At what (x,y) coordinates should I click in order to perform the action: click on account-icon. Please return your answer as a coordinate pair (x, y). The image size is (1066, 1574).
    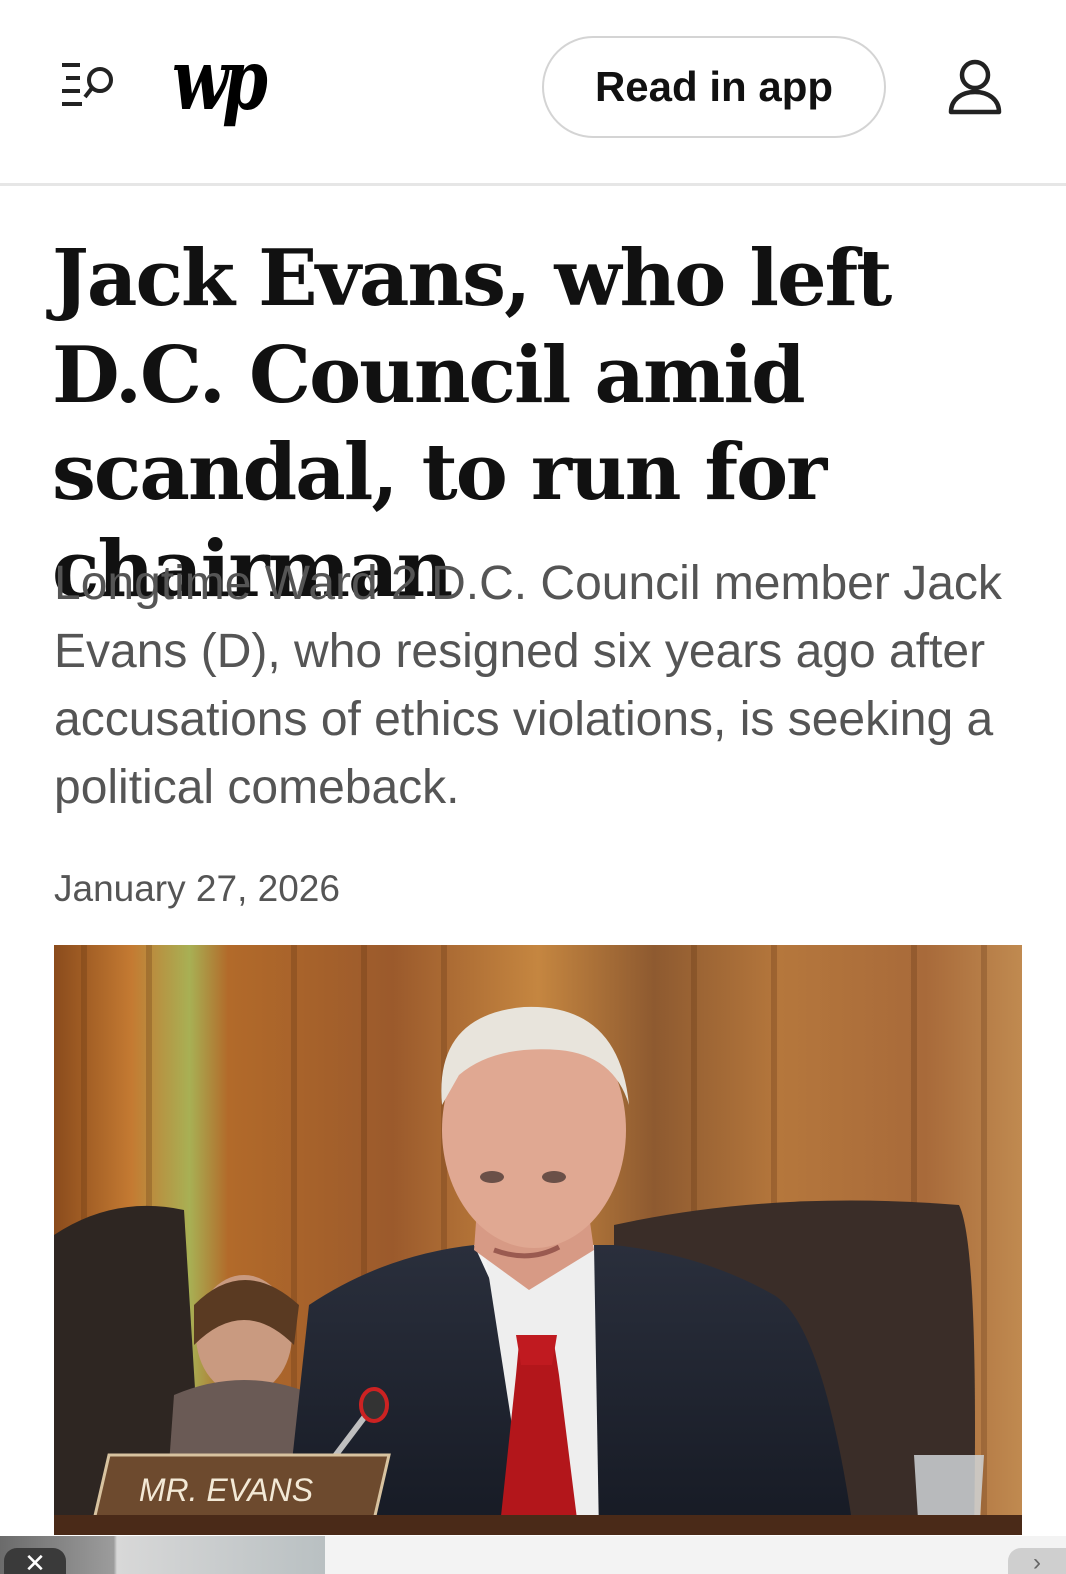
    Looking at the image, I should click on (975, 87).